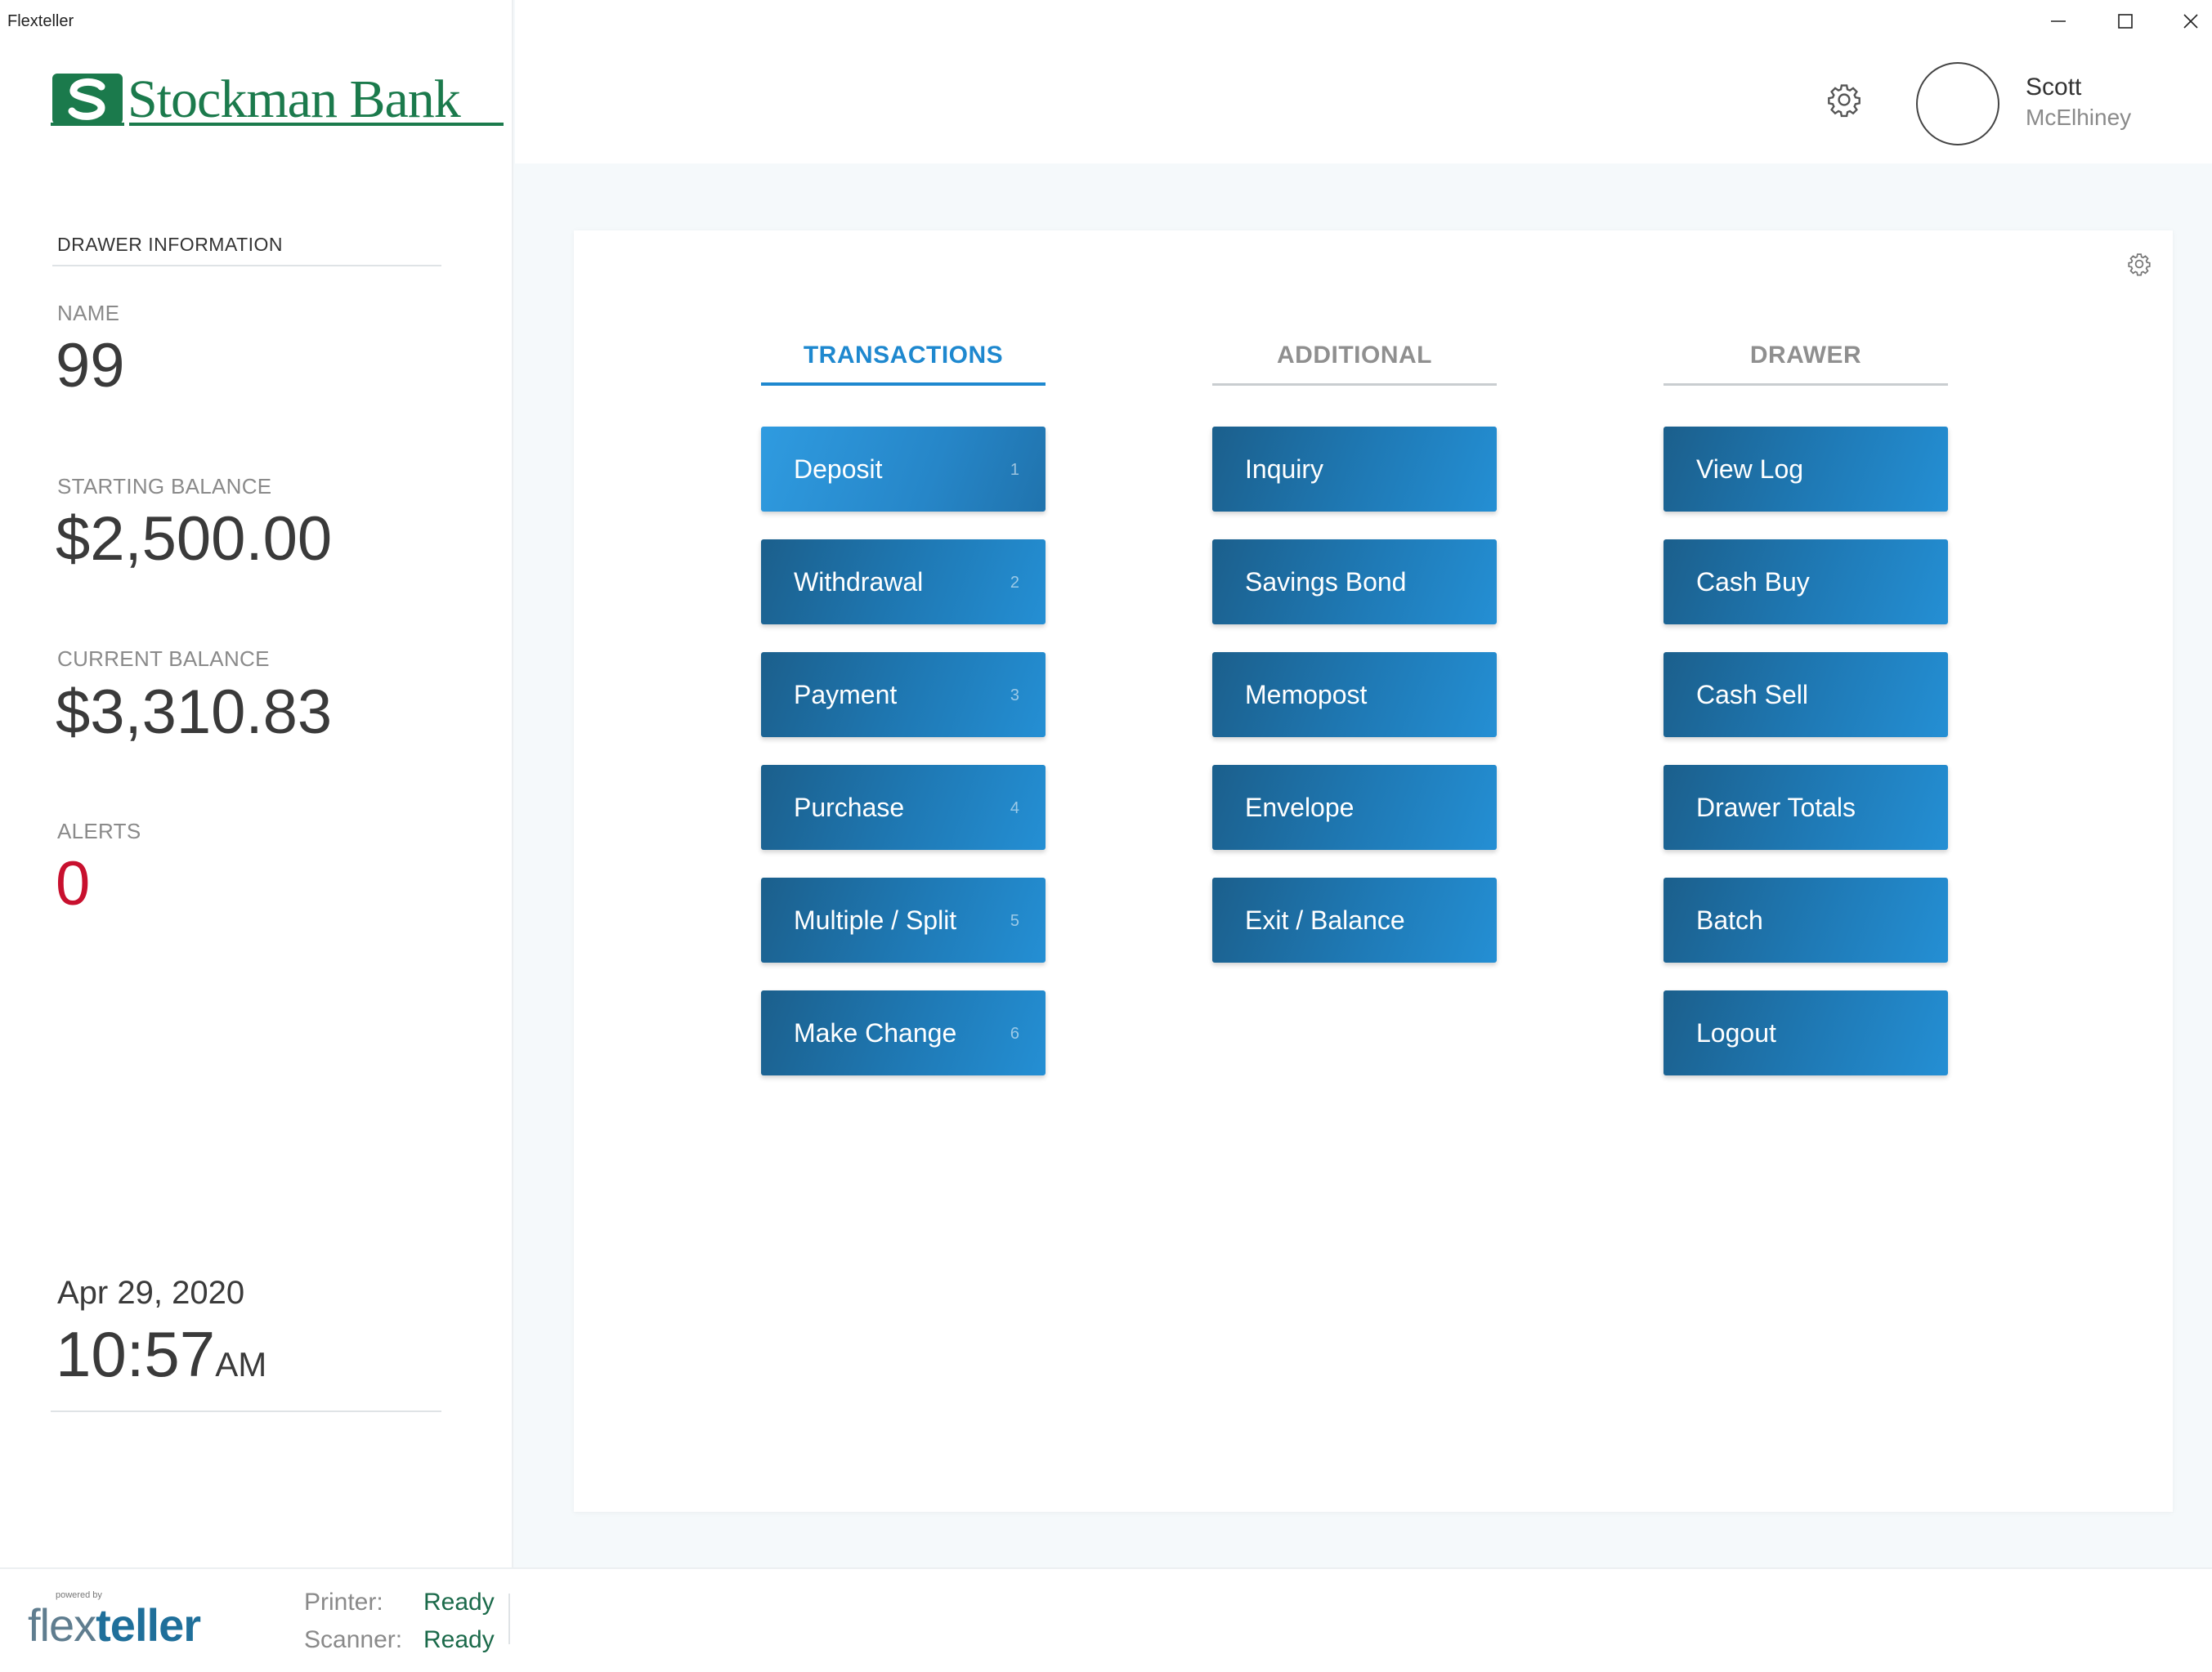 The width and height of the screenshot is (2212, 1672). What do you see at coordinates (87, 100) in the screenshot?
I see `stockman-s-logo-icon` at bounding box center [87, 100].